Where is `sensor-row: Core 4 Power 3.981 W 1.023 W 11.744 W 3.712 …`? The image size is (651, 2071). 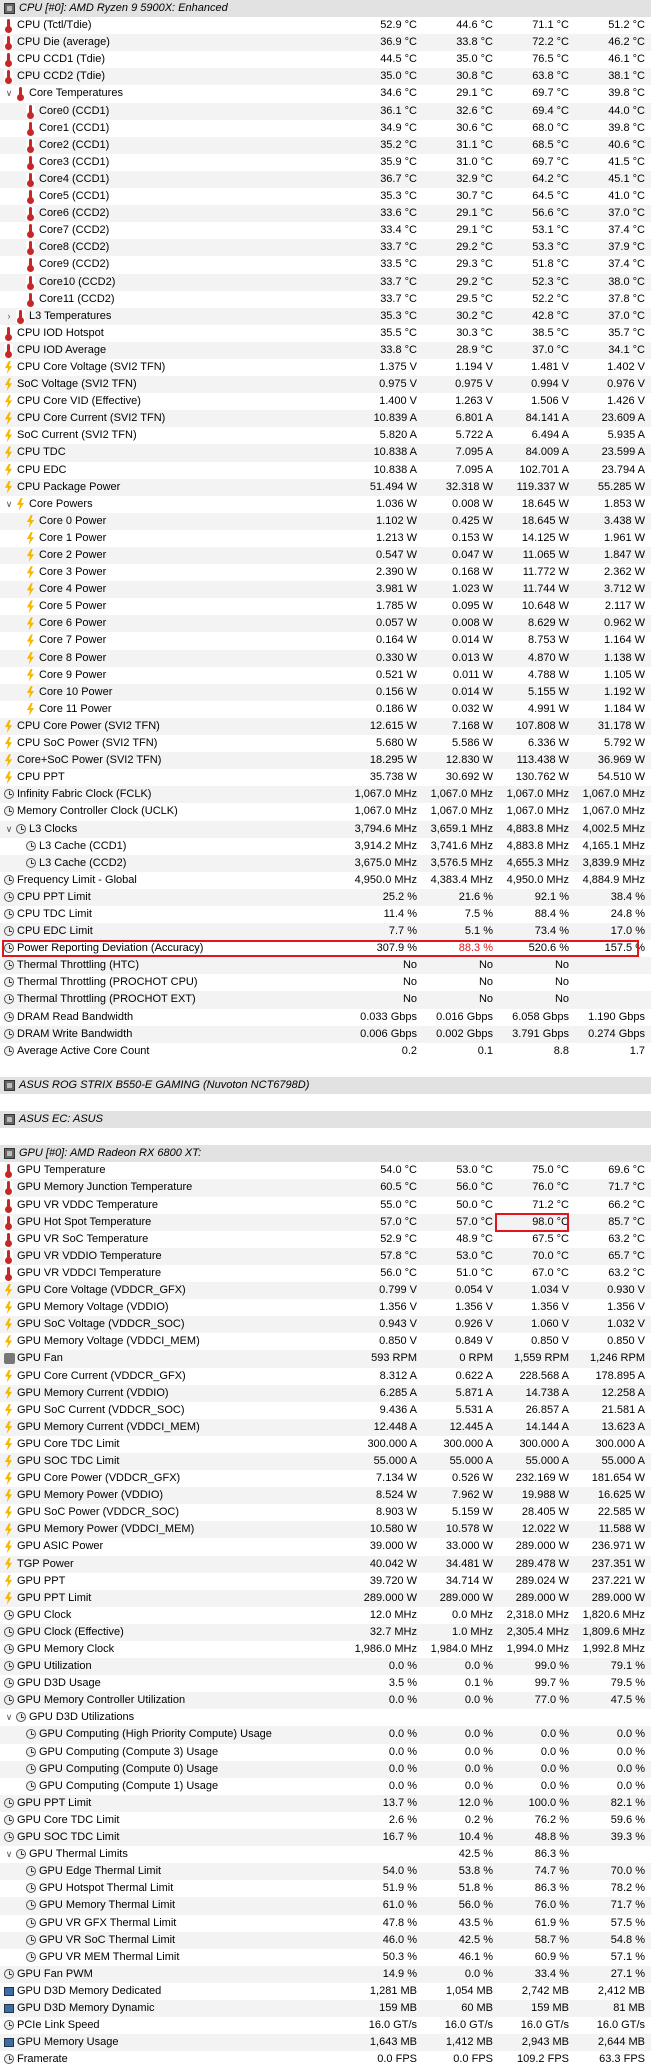 sensor-row: Core 4 Power 3.981 W 1.023 W 11.744 W 3.712 … is located at coordinates (325, 590).